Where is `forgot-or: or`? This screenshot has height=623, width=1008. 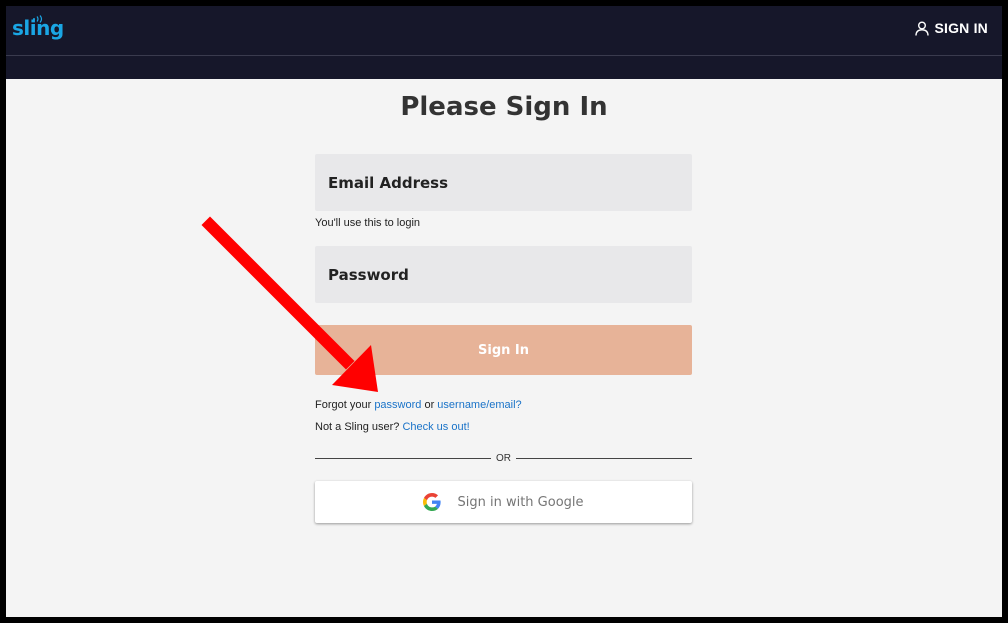
forgot-or: or is located at coordinates (429, 405).